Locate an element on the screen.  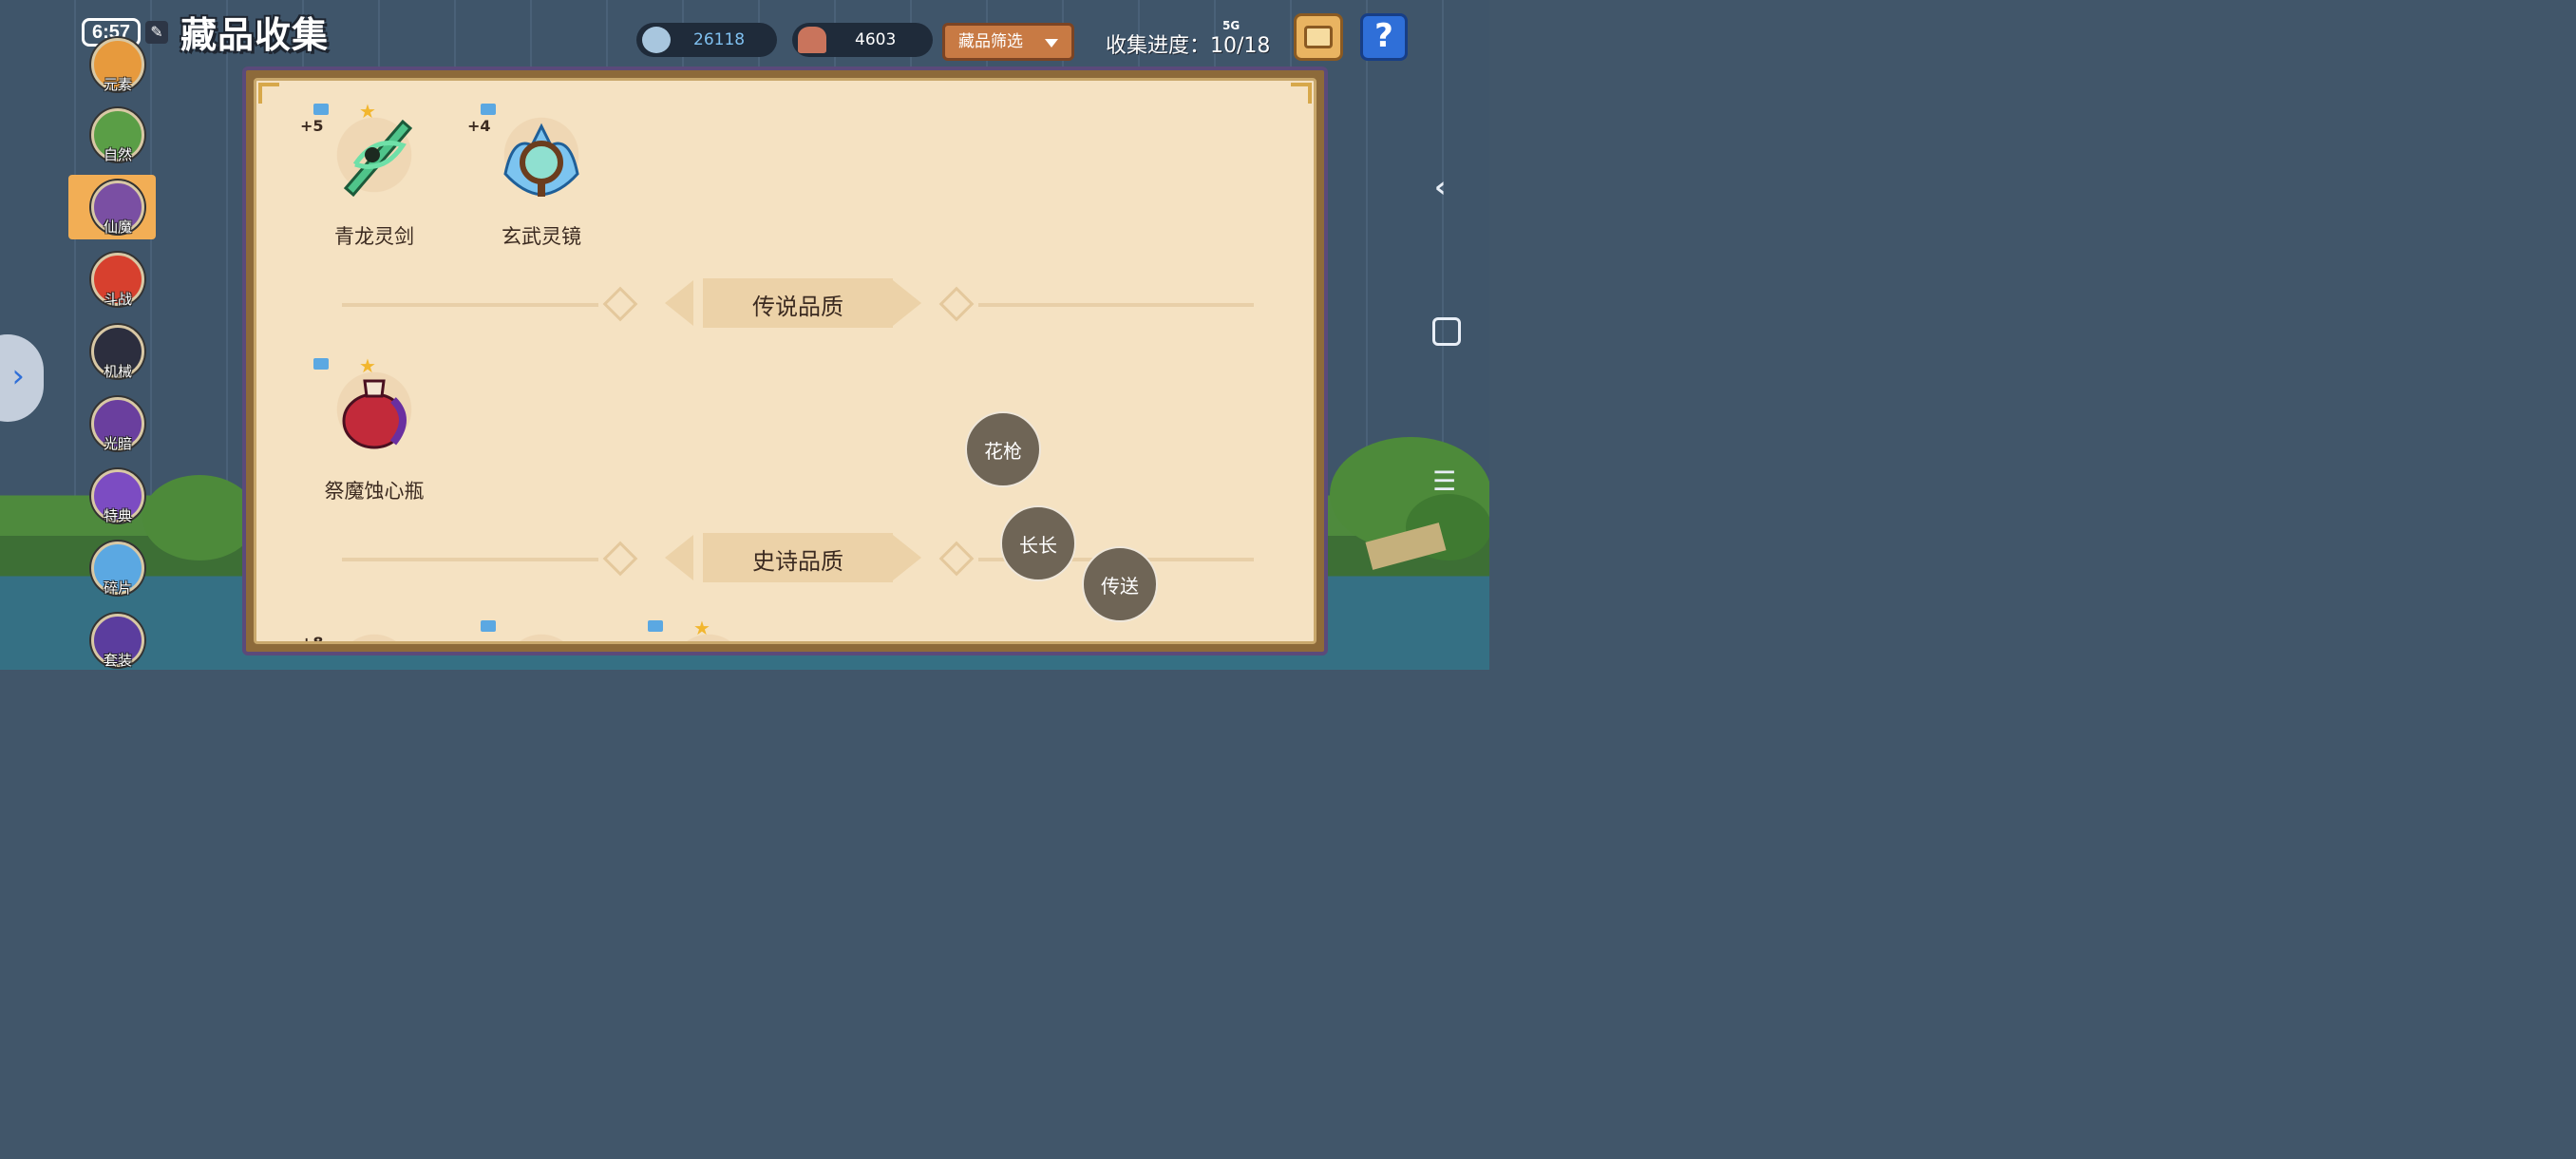
sidebar-item-immortal-demon: 仙魔 is located at coordinates (117, 213).